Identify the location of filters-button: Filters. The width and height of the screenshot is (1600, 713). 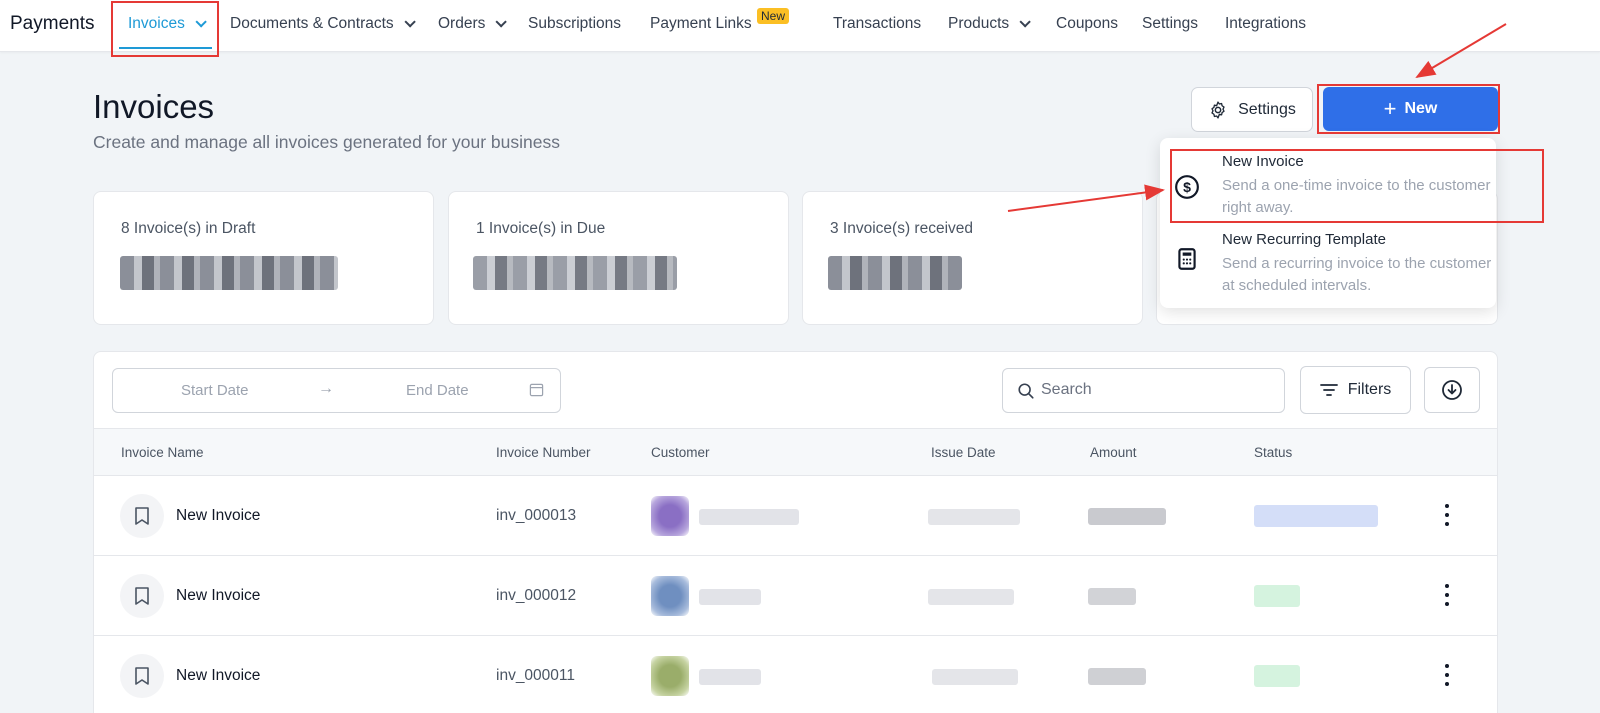
(1355, 390).